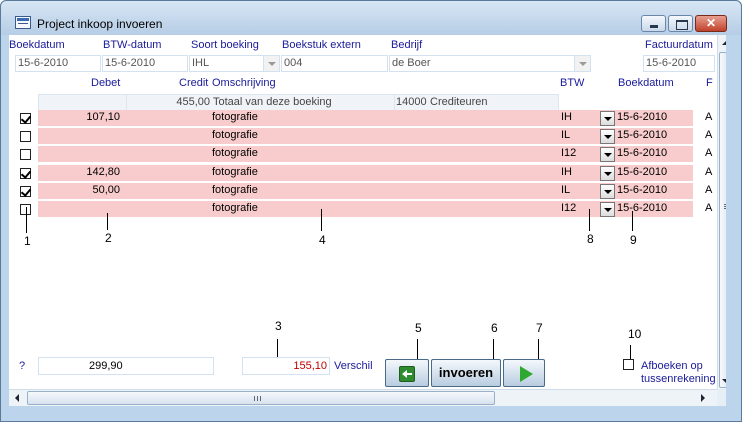 This screenshot has height=422, width=742. What do you see at coordinates (633, 240) in the screenshot?
I see `callout-9: 9` at bounding box center [633, 240].